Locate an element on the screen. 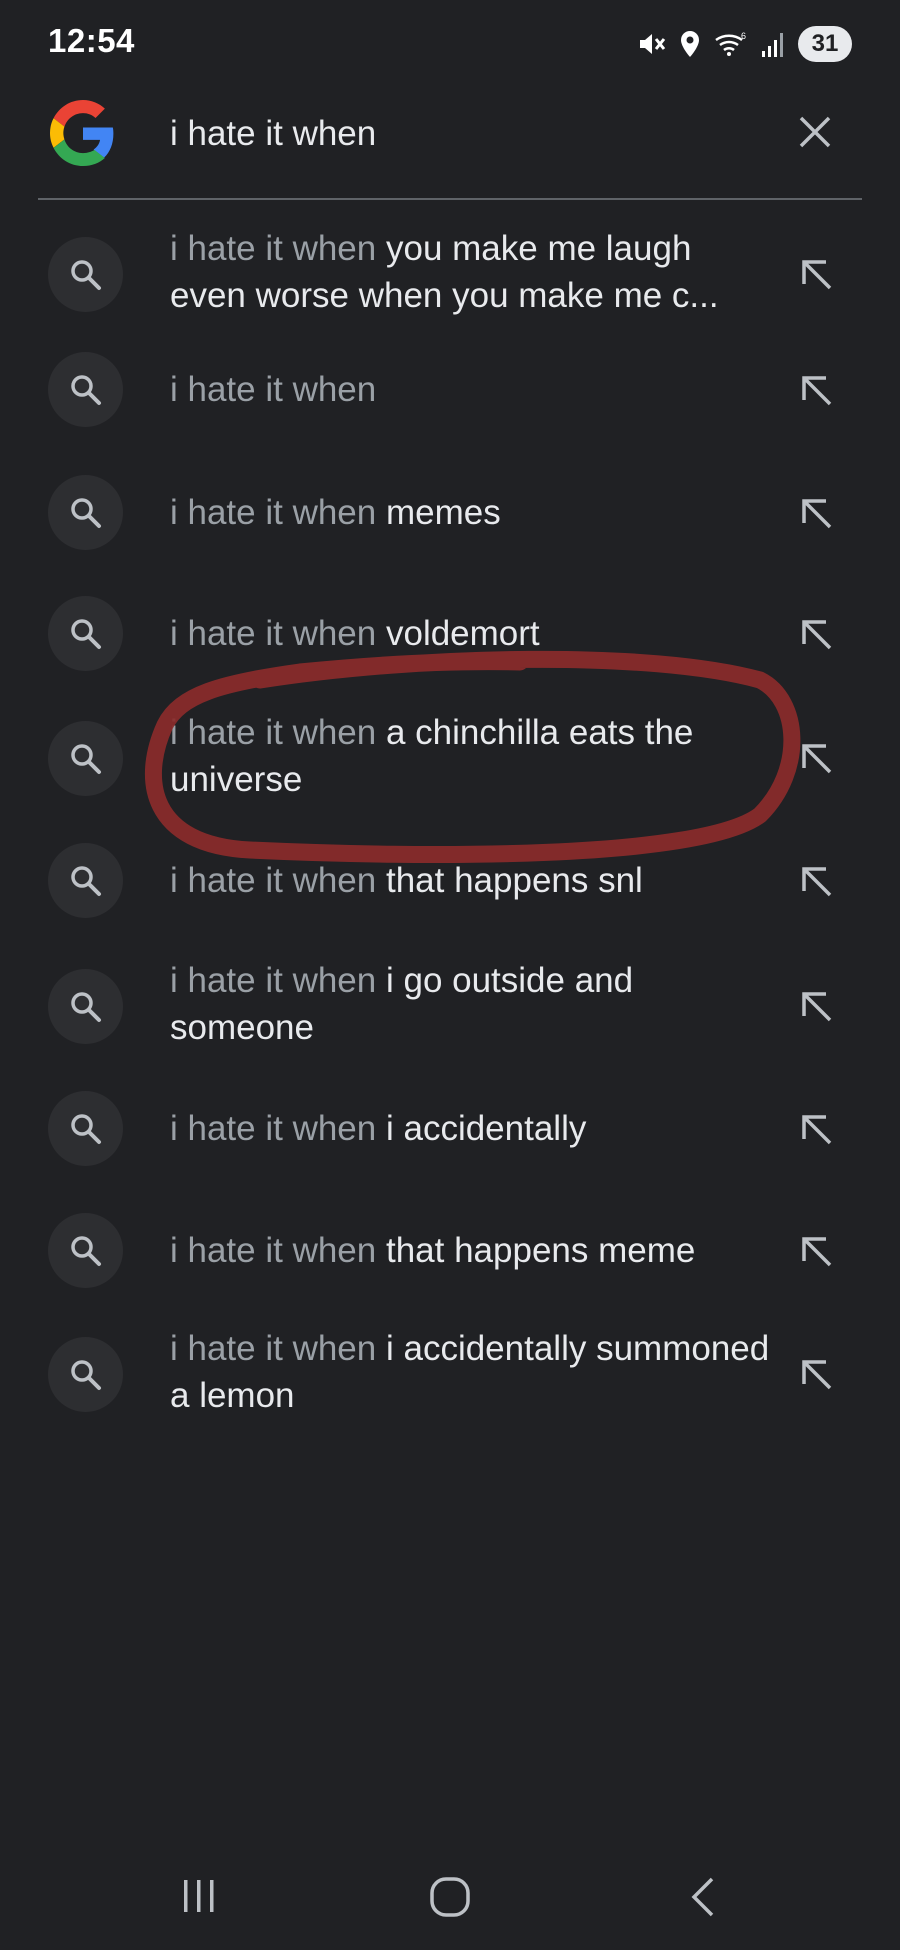 This screenshot has height=1950, width=900. status-bar: 12:54 6 31 is located at coordinates (450, 45).